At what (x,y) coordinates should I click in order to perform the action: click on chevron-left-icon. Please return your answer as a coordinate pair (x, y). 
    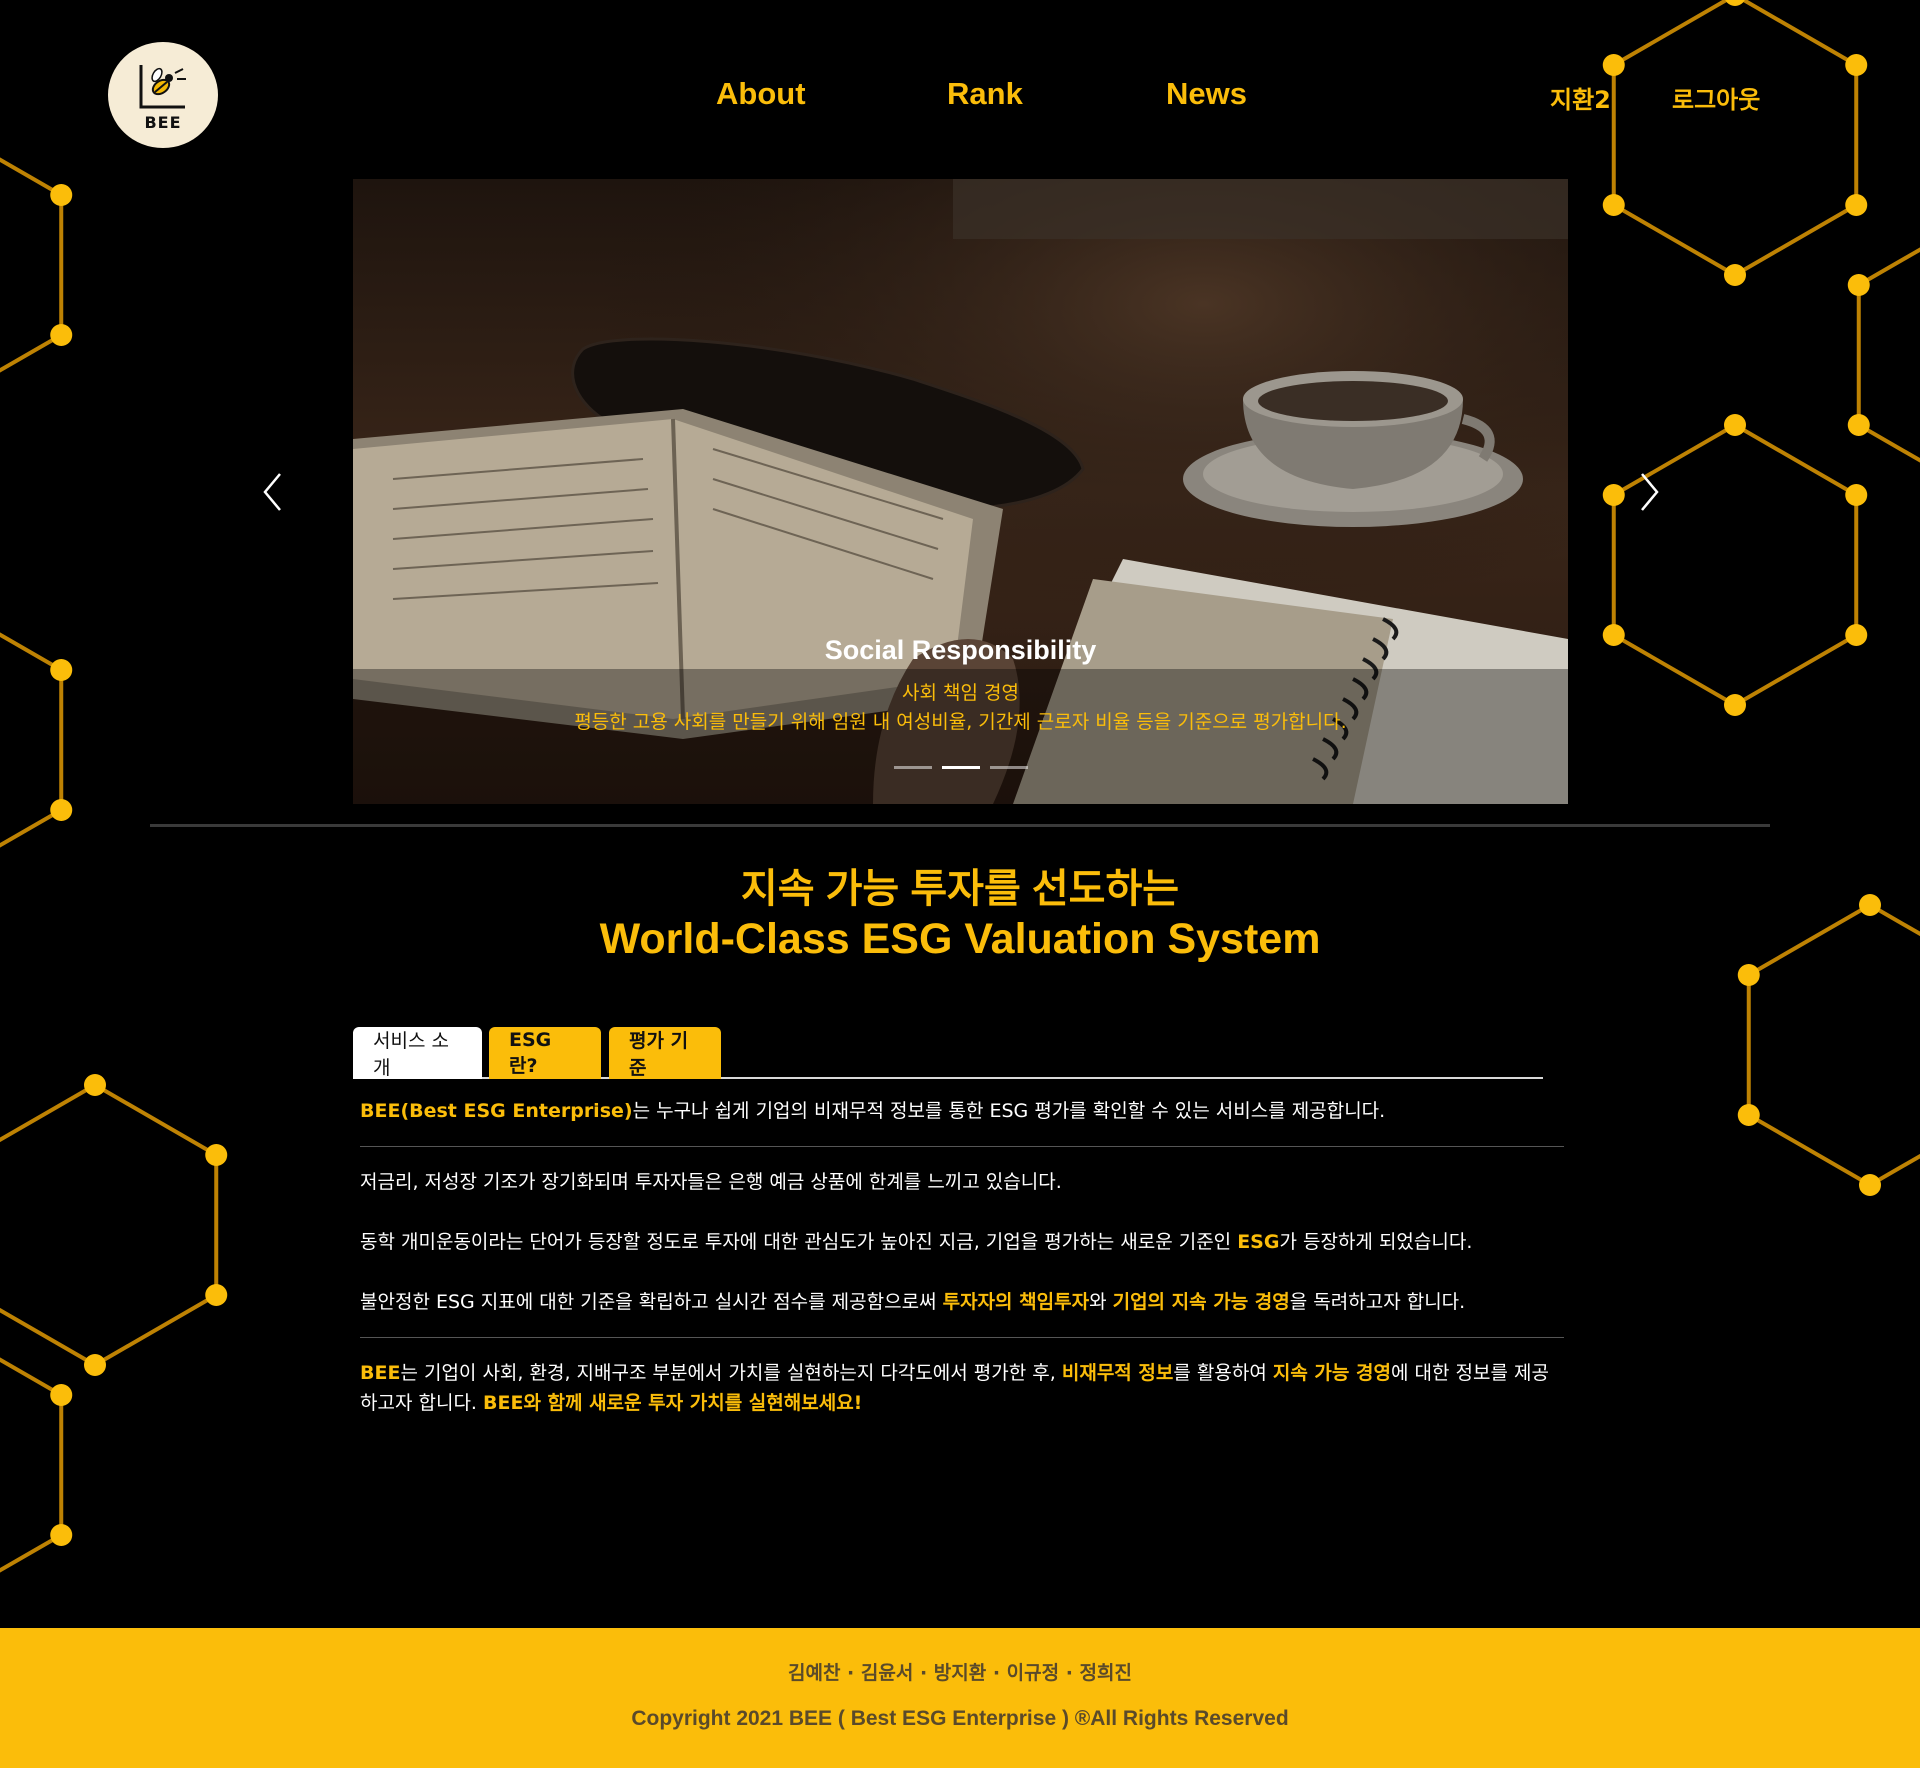
    Looking at the image, I should click on (273, 492).